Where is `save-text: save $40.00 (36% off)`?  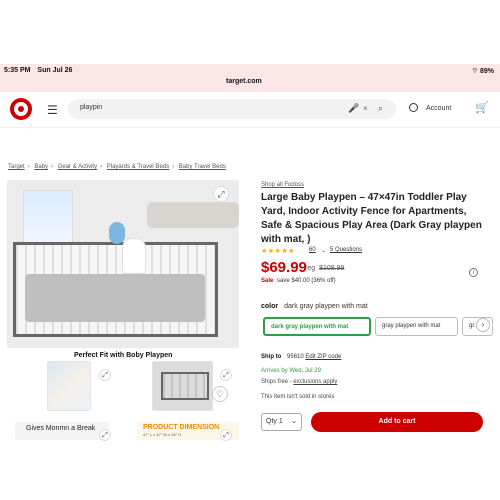 save-text: save $40.00 (36% off) is located at coordinates (306, 281).